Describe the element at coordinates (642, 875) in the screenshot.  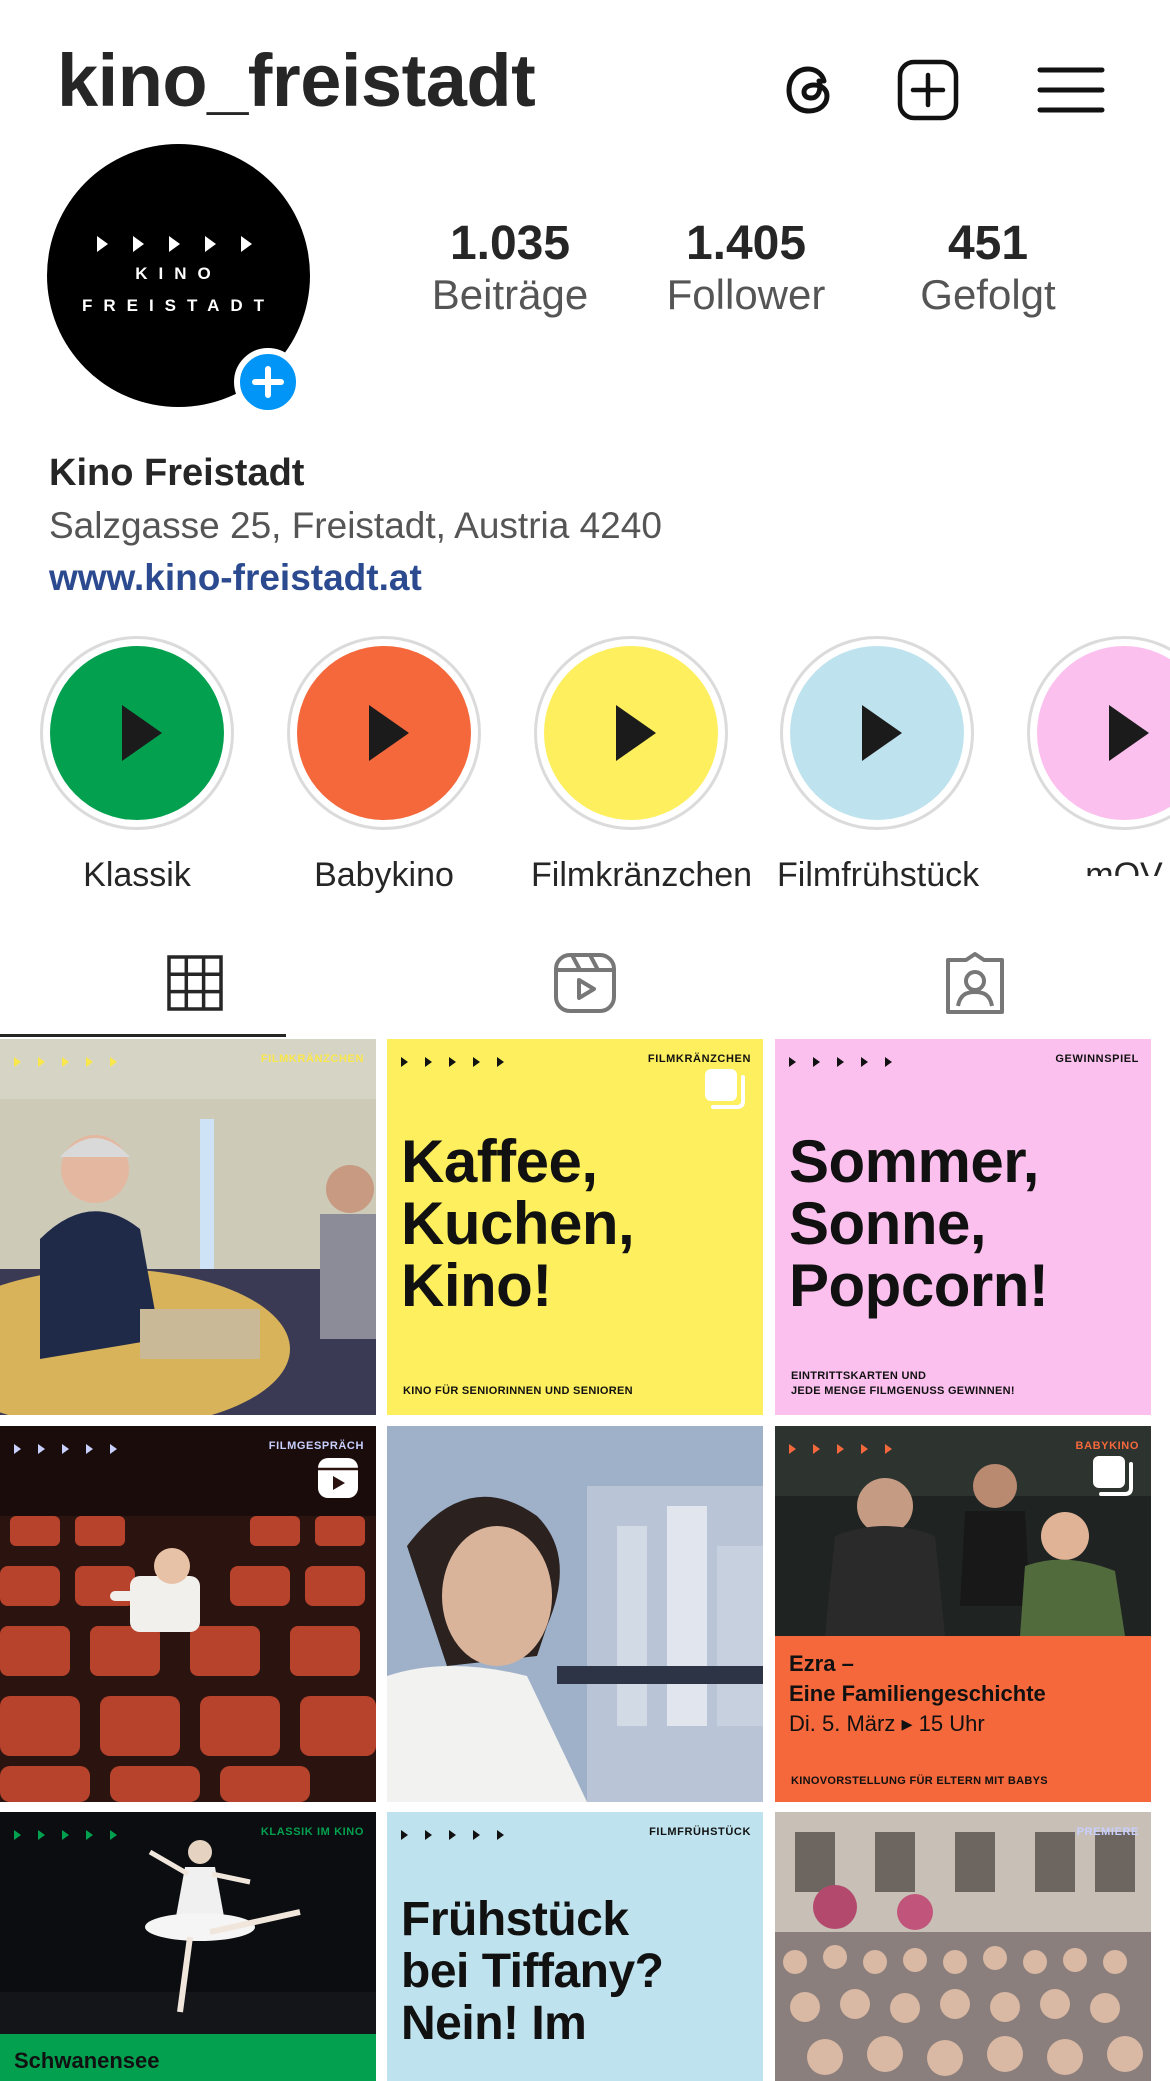
I see `highlight-label: Filmkränzchen` at that location.